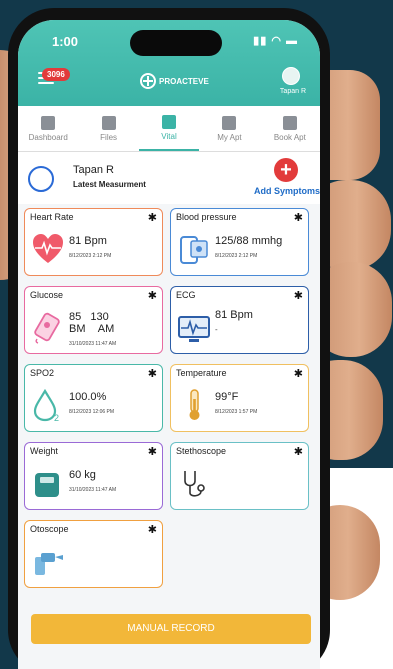  I want to click on vital-icon, so click(169, 121).